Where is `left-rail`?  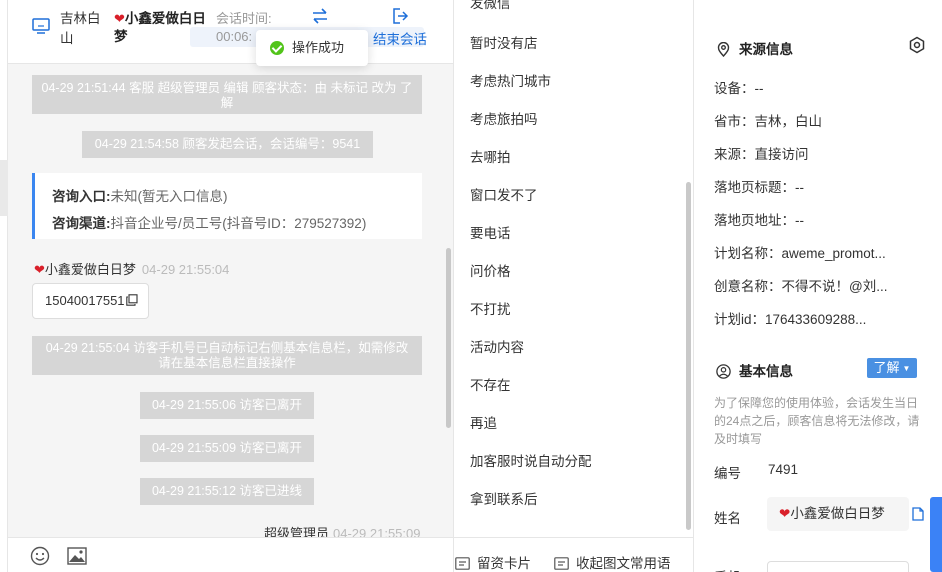
left-rail is located at coordinates (4, 286).